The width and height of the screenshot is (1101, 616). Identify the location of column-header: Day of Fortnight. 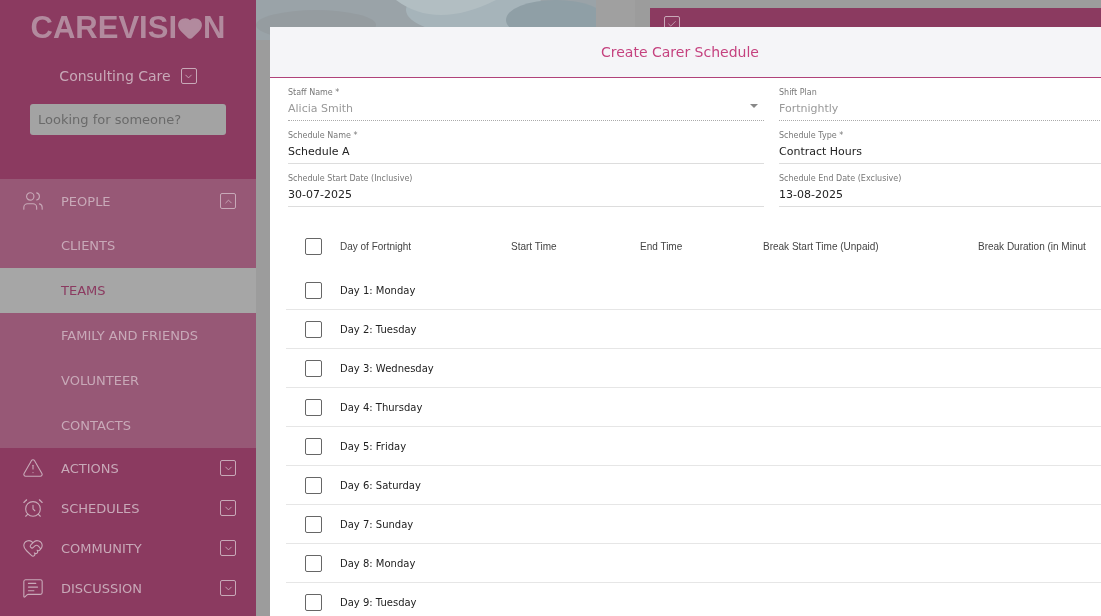
(376, 246).